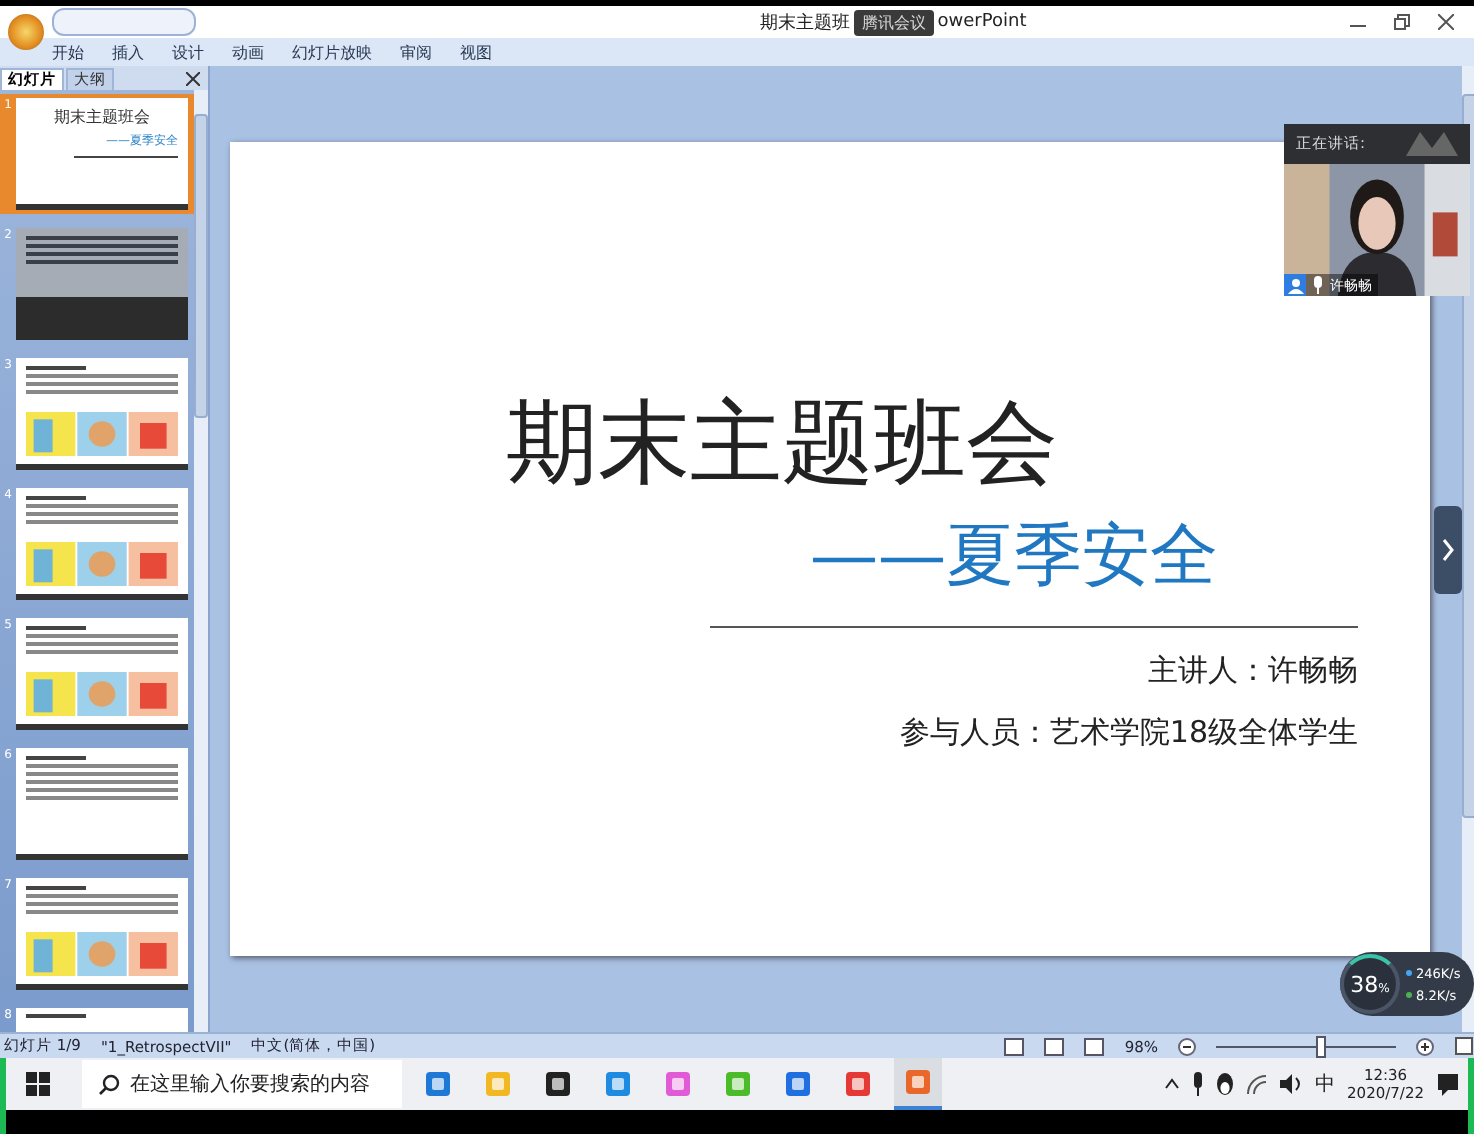  Describe the element at coordinates (1291, 1084) in the screenshot. I see `speaker-icon` at that location.